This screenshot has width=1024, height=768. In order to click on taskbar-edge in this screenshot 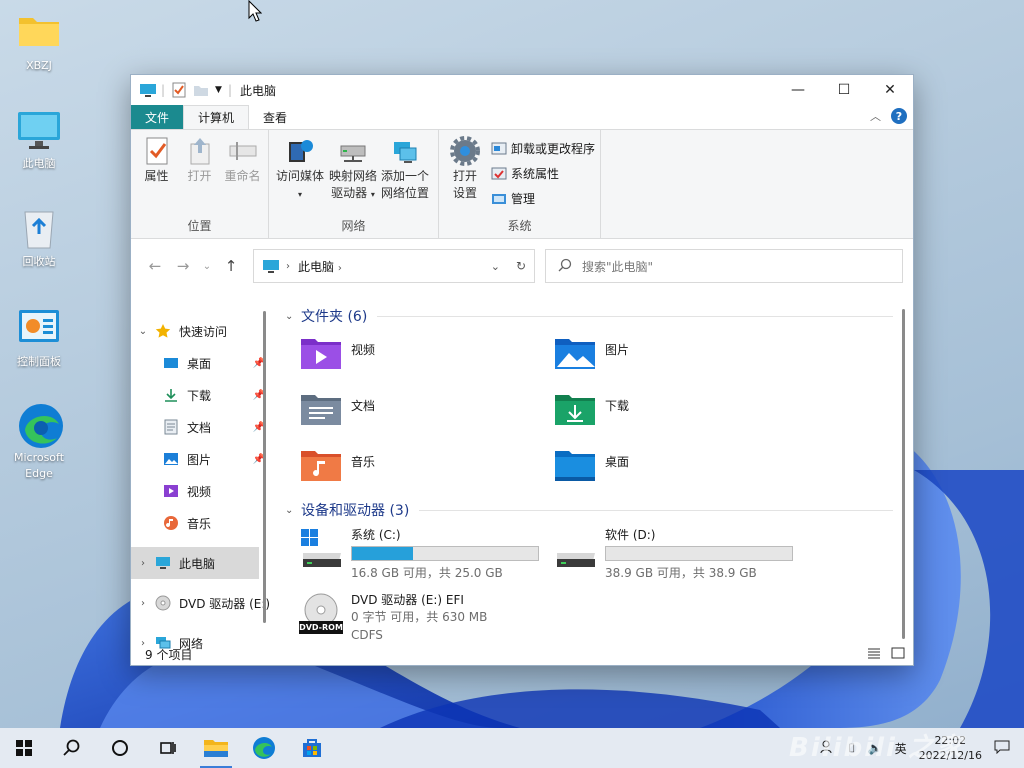, I will do `click(264, 748)`.